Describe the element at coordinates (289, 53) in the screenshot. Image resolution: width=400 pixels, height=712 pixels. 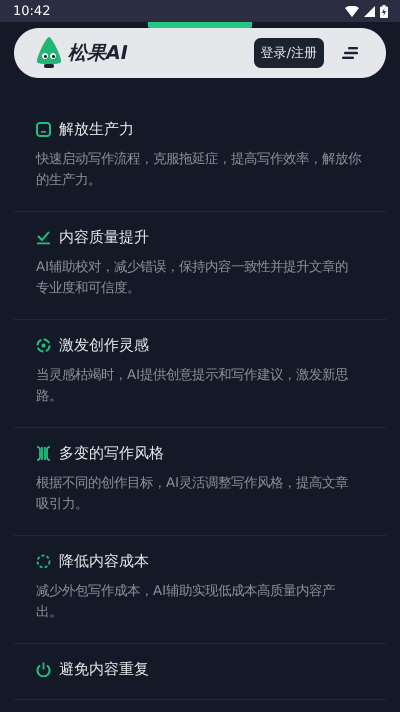
I see `login-button: 登录/注册` at that location.